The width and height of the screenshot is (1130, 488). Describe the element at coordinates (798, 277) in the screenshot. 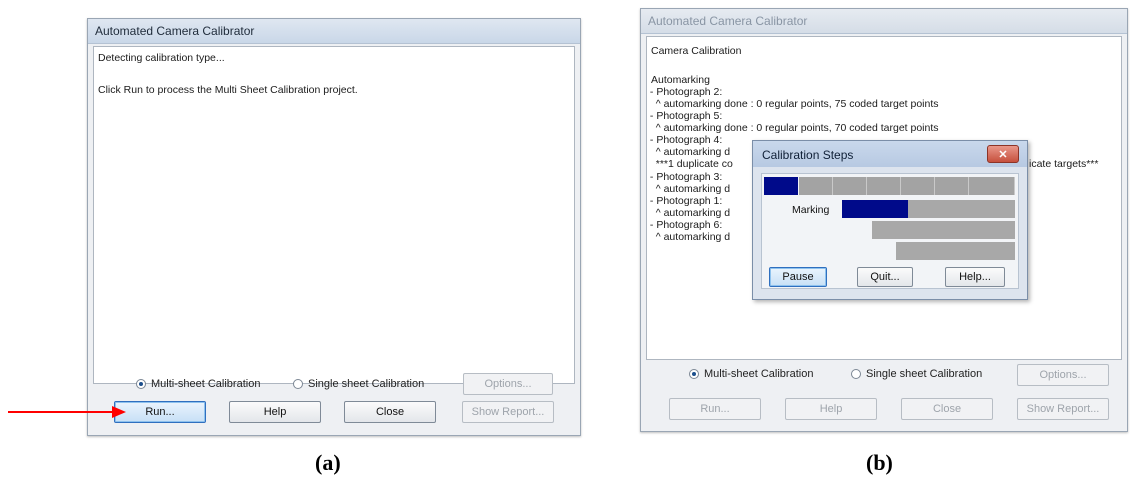

I see `pause-button: Pause` at that location.